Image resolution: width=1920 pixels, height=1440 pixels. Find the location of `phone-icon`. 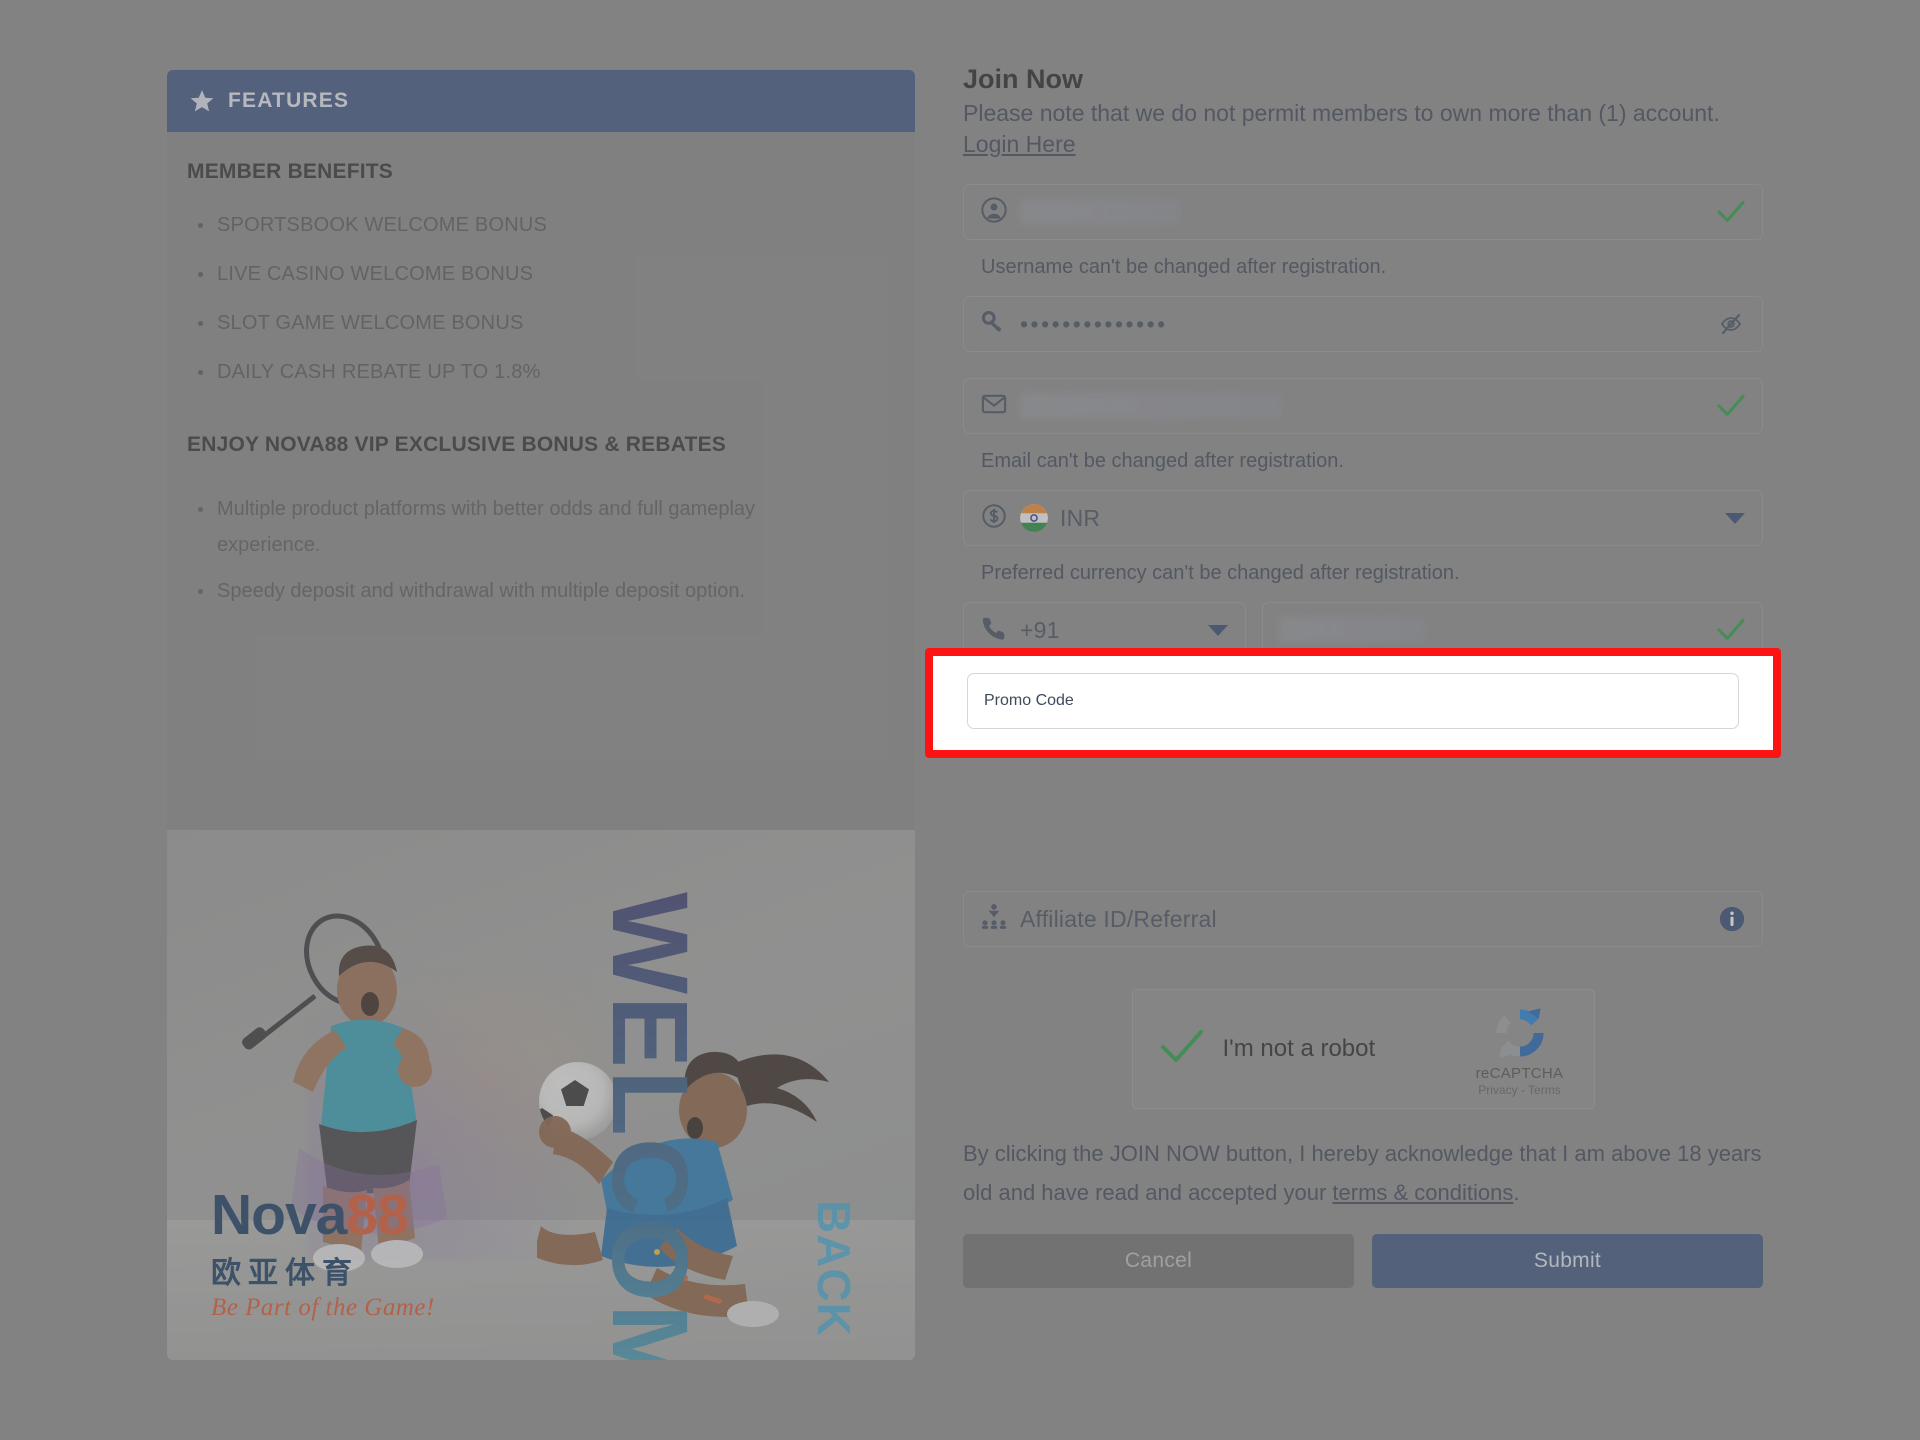

phone-icon is located at coordinates (1000, 630).